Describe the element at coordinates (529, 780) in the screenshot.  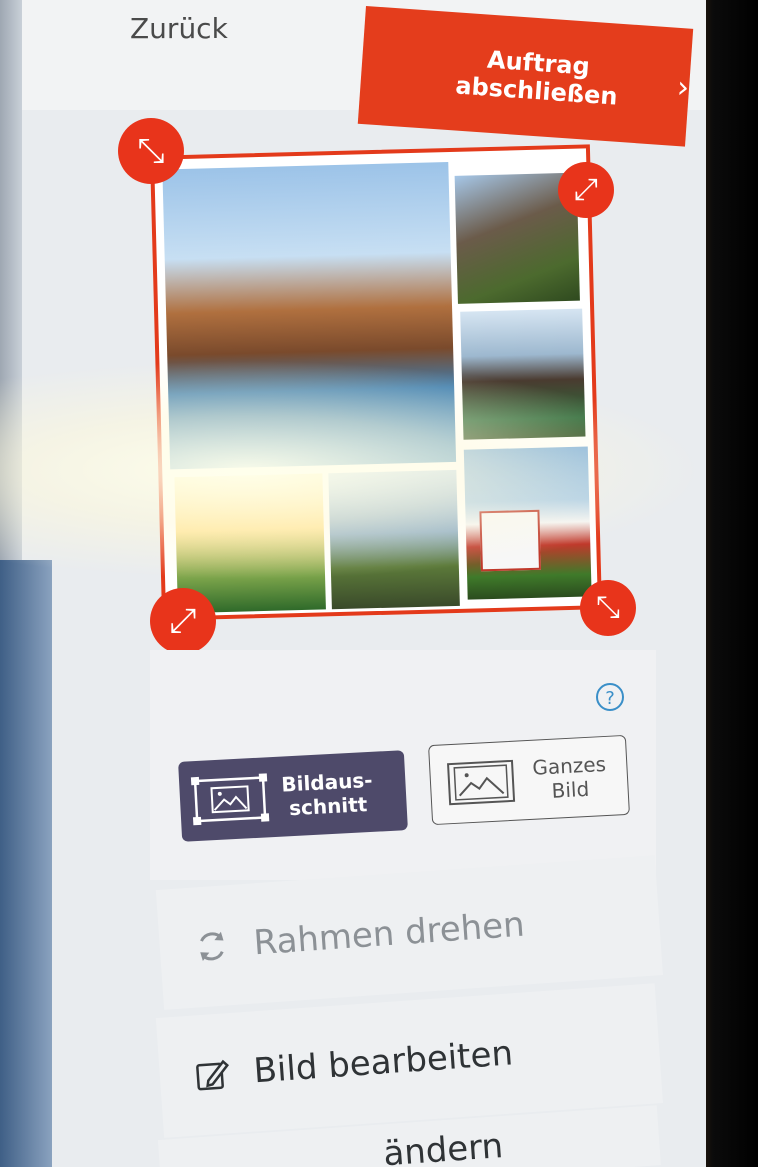
I see `full-image-mode-button: Ganzes Bild` at that location.